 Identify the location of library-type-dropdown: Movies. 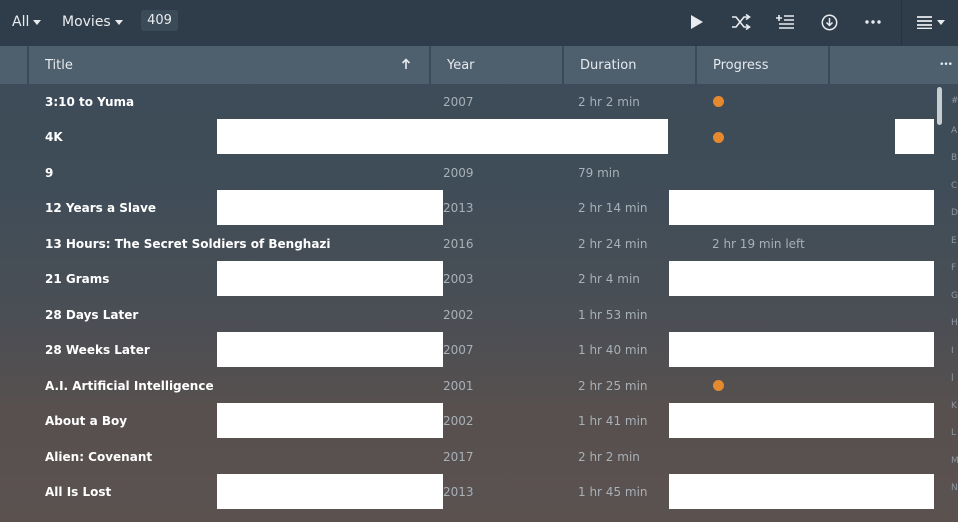
(92, 22).